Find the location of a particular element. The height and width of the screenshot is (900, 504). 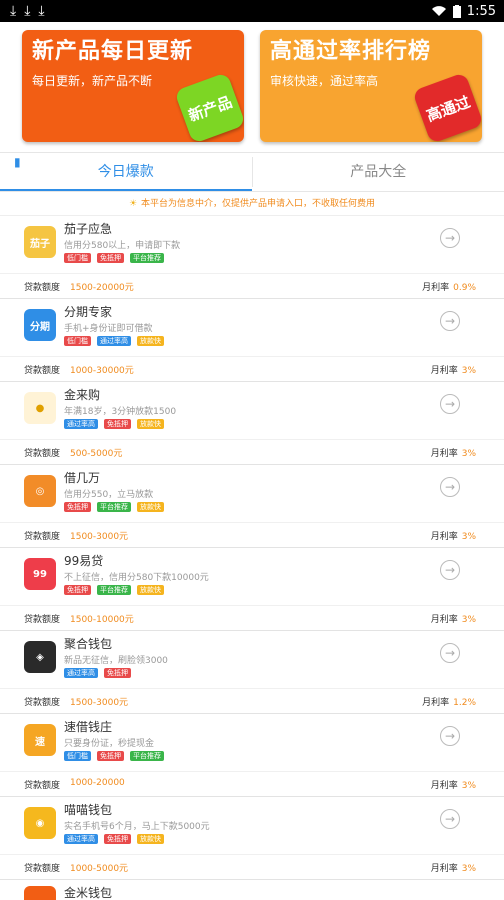

app-icon: 茄子 is located at coordinates (40, 242).